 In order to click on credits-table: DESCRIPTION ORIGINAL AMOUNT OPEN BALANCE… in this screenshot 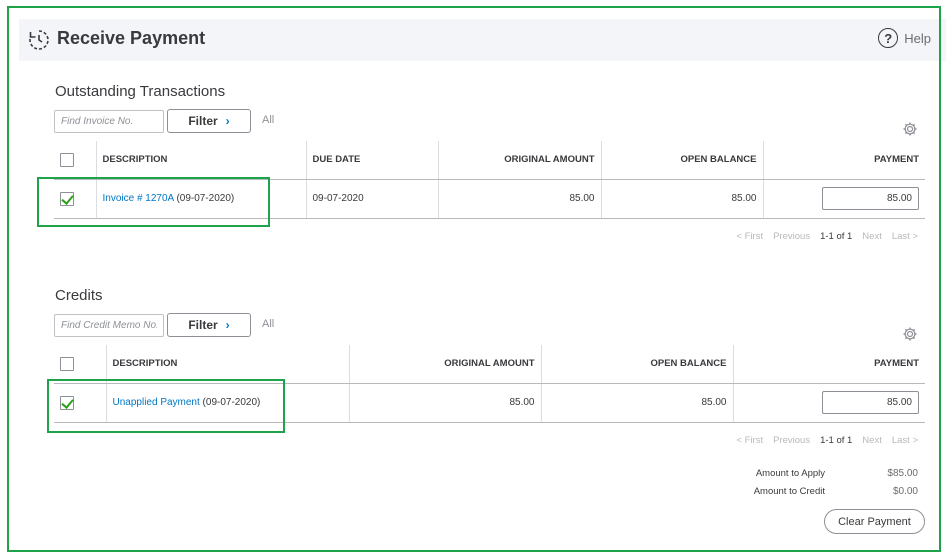, I will do `click(489, 384)`.